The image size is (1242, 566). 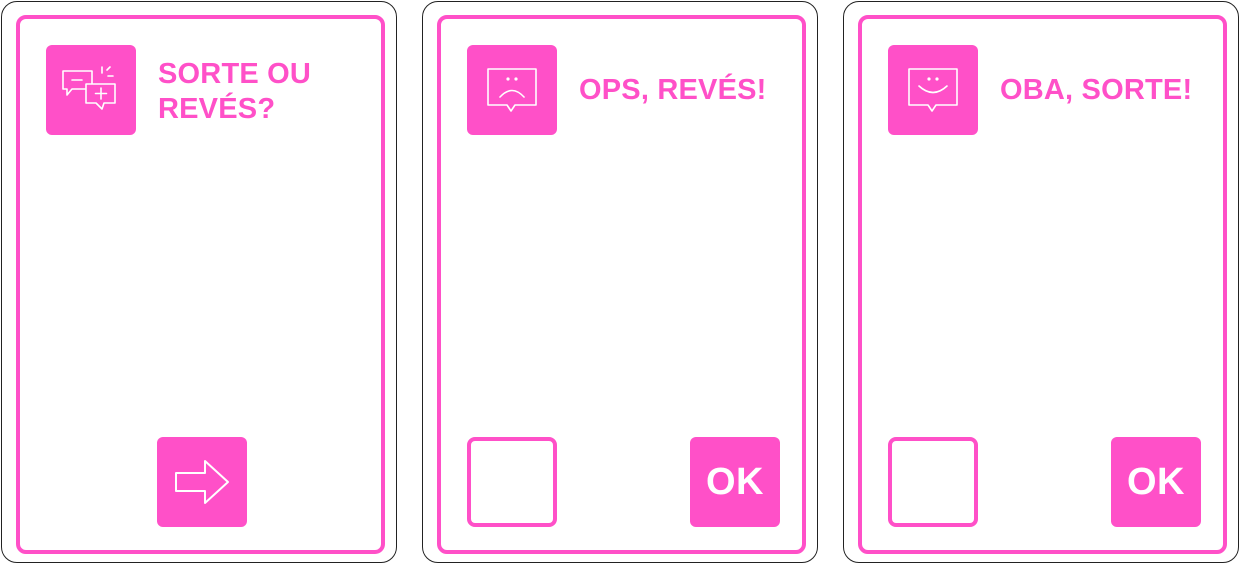 What do you see at coordinates (673, 90) in the screenshot?
I see `card-title: OPS, REVÉS!` at bounding box center [673, 90].